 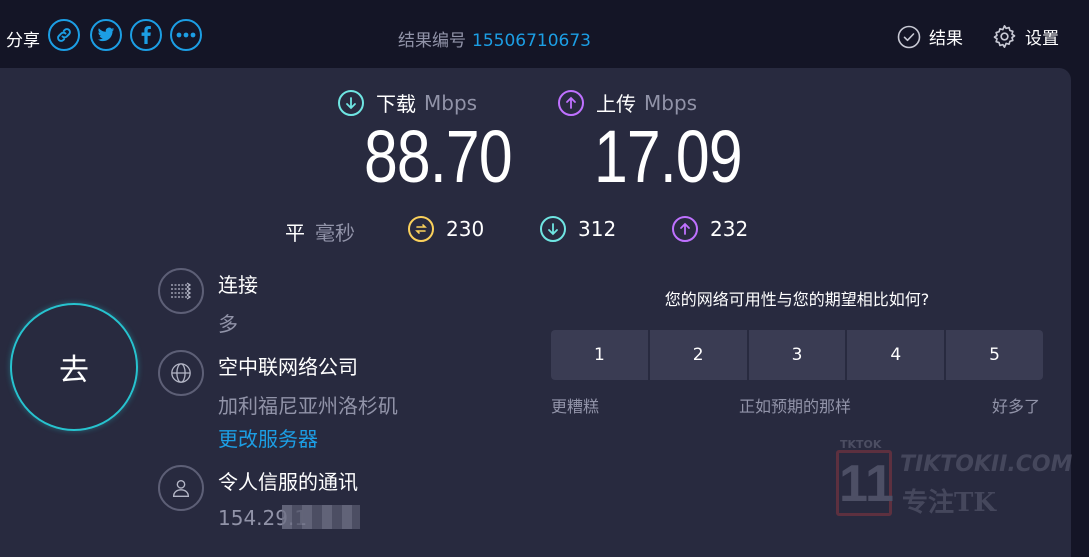 What do you see at coordinates (335, 232) in the screenshot?
I see `ping-unit: 毫秒` at bounding box center [335, 232].